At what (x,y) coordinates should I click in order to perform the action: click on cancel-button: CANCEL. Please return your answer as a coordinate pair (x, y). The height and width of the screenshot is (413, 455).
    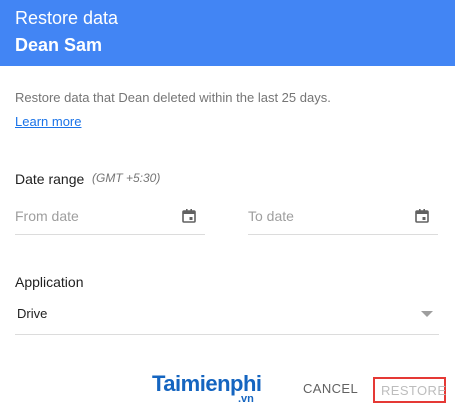
    Looking at the image, I should click on (330, 388).